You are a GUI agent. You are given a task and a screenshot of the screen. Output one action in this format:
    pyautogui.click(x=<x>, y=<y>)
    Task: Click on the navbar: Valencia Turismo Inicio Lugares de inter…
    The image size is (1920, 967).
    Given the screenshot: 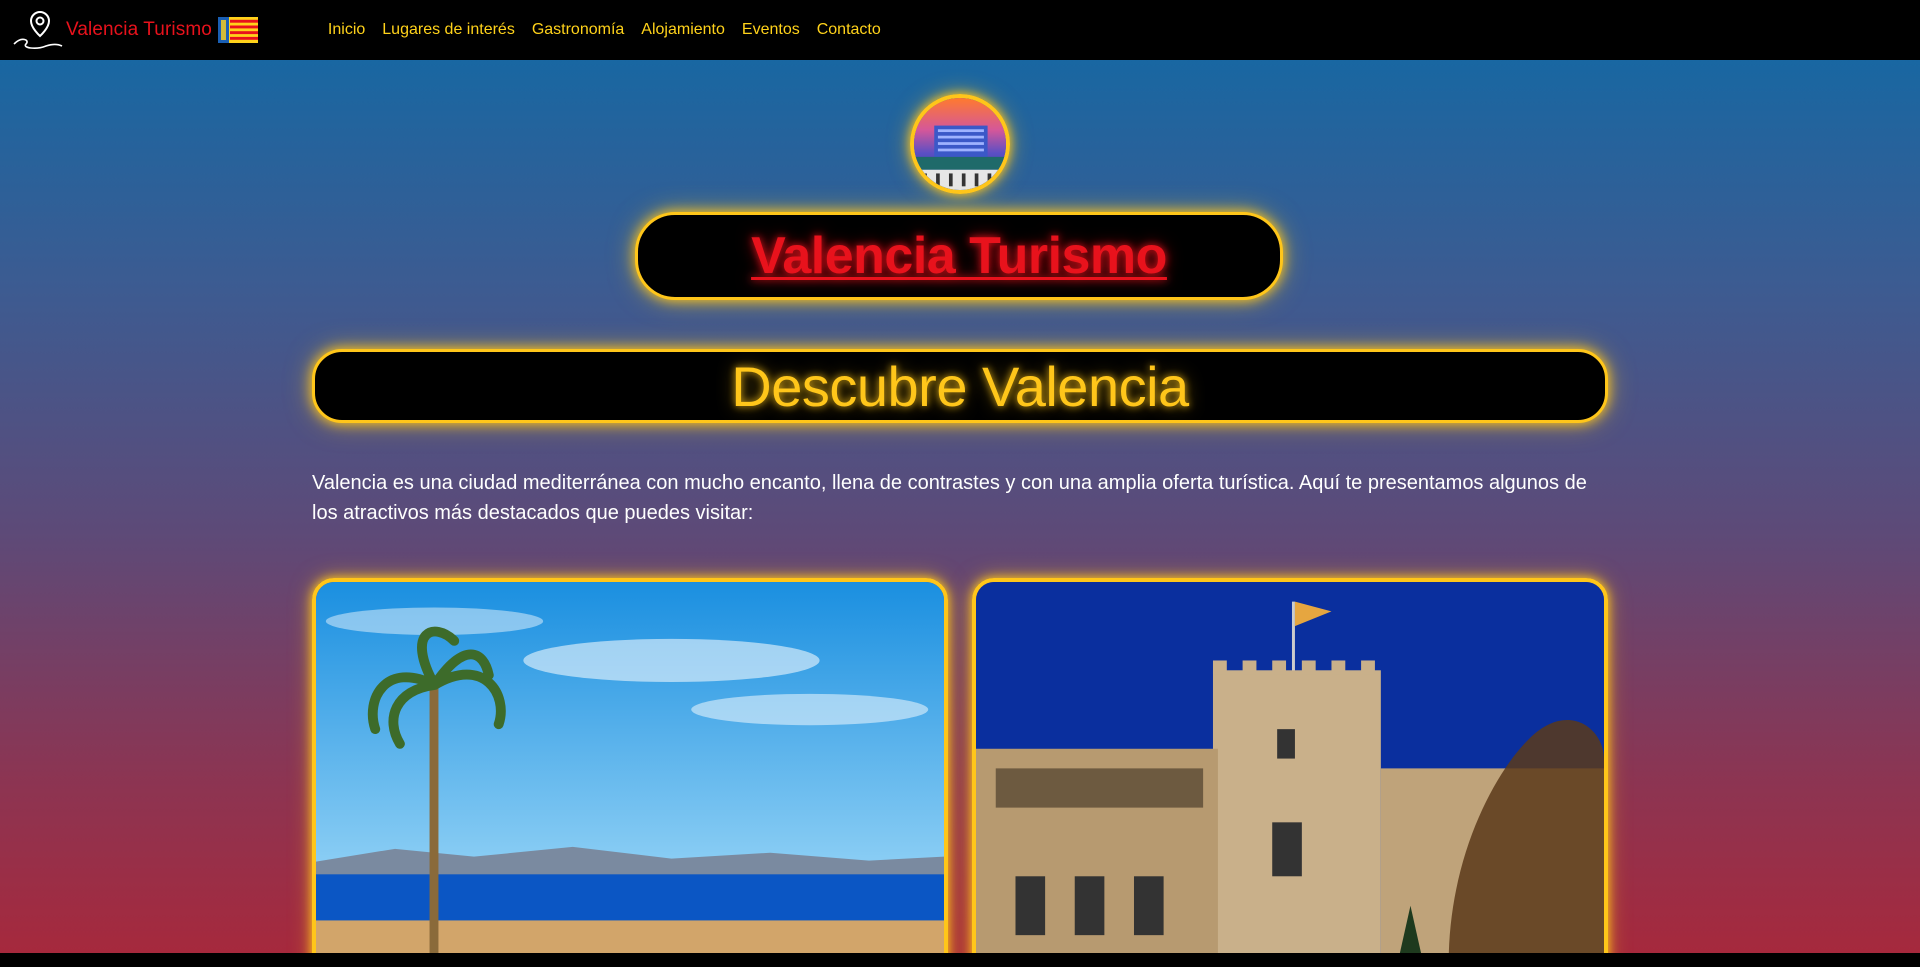 What is the action you would take?
    pyautogui.click(x=960, y=30)
    